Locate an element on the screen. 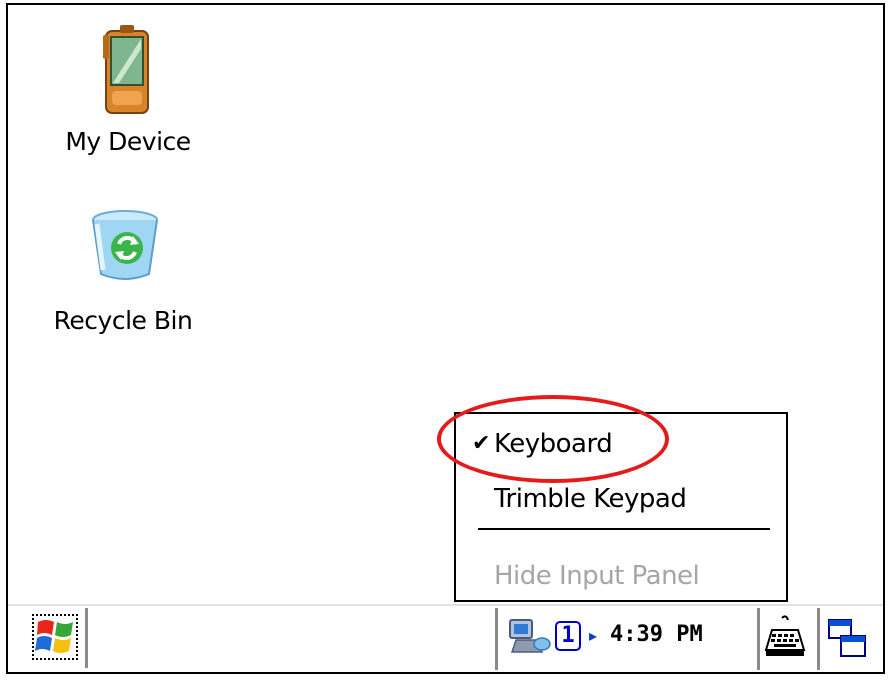 The height and width of the screenshot is (682, 894). network-connected-icon is located at coordinates (530, 638).